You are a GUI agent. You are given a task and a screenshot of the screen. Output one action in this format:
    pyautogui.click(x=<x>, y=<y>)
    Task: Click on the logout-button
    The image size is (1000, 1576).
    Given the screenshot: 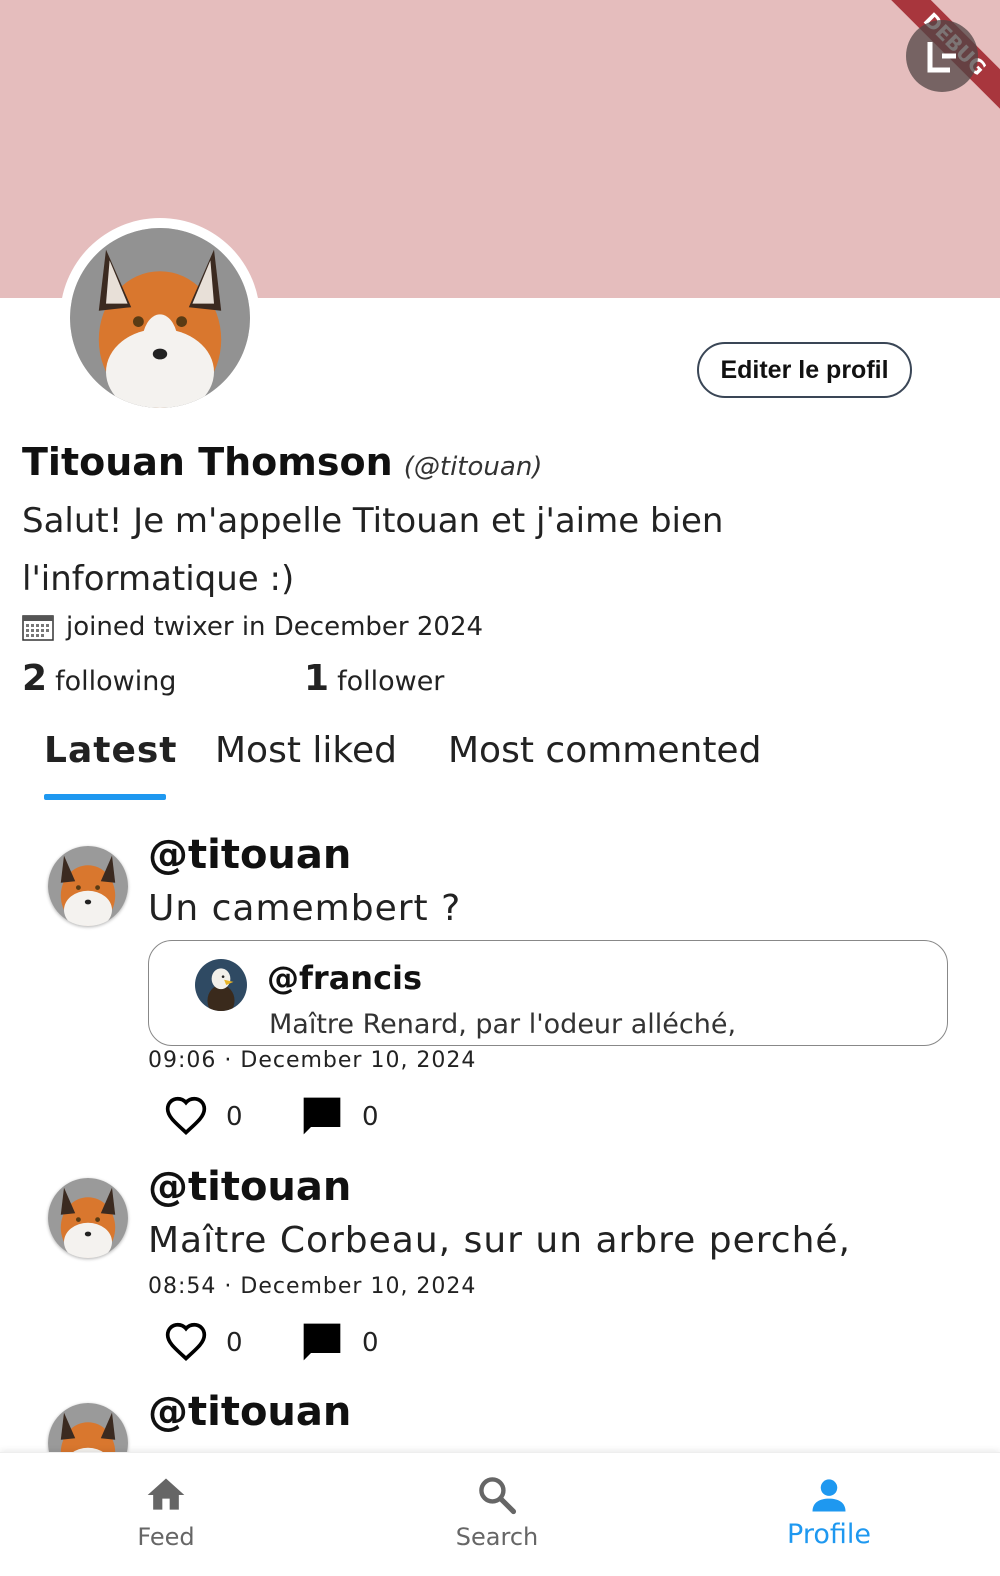 What is the action you would take?
    pyautogui.click(x=942, y=56)
    